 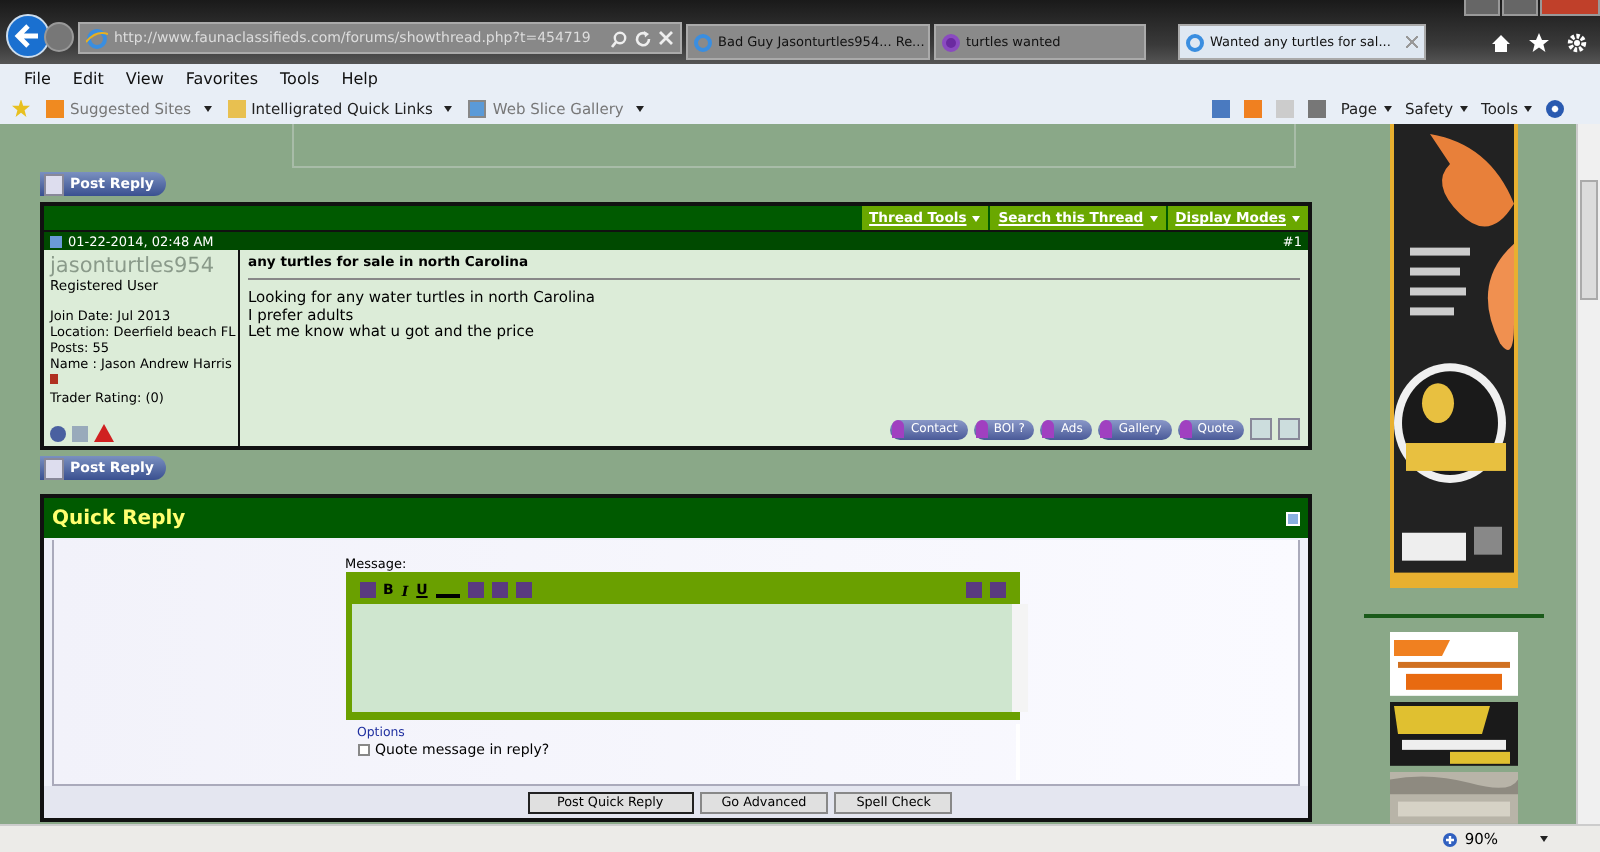 I want to click on minimize-button, so click(x=1482, y=8).